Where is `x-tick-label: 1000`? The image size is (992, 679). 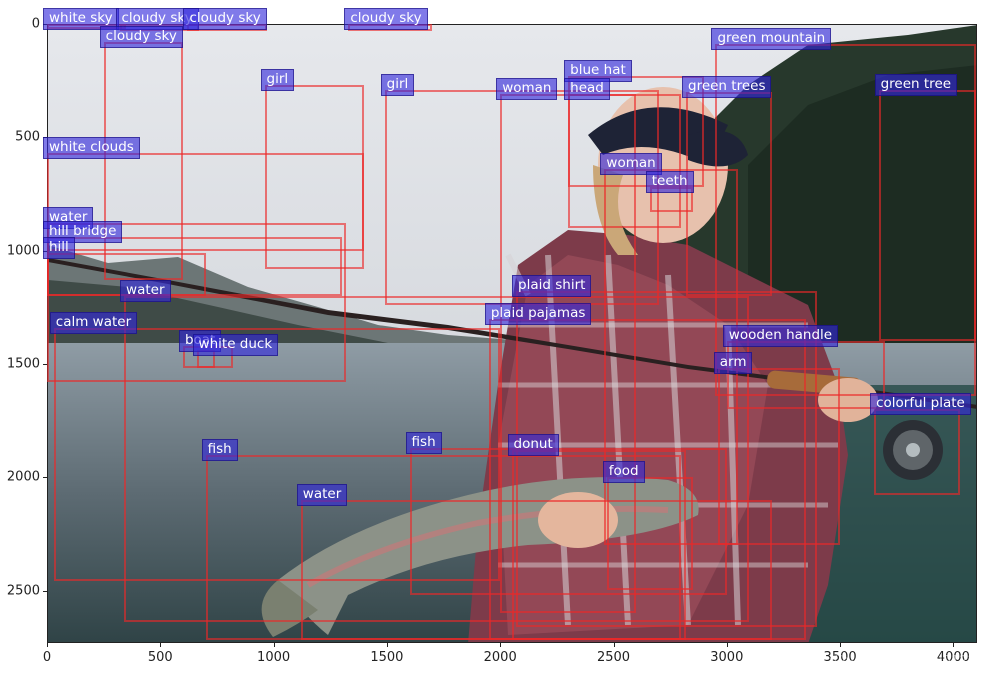
x-tick-label: 1000 is located at coordinates (274, 657).